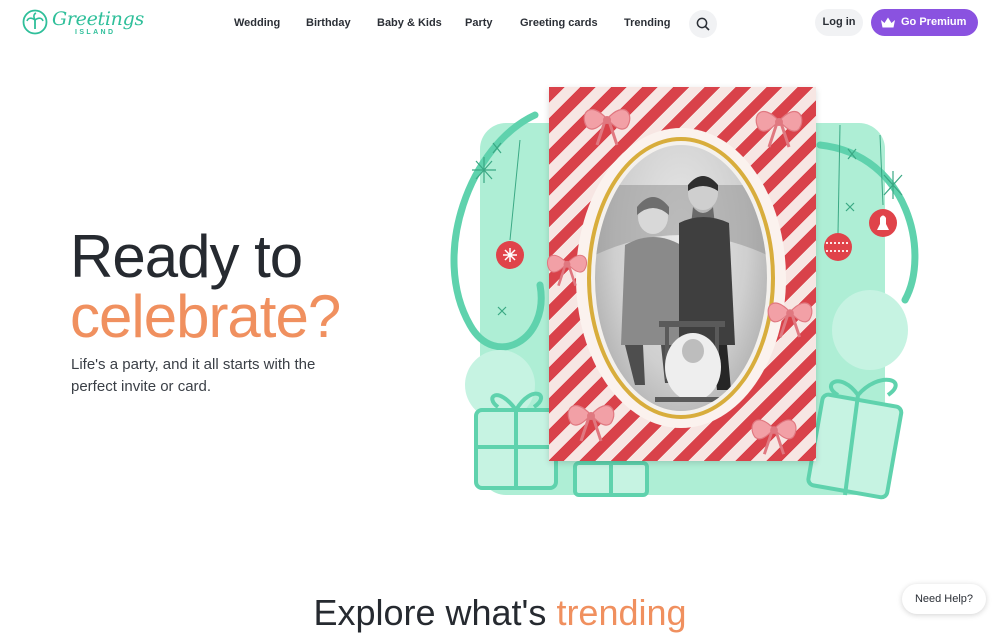 The image size is (1000, 634). I want to click on bow-top-left-icon, so click(607, 127).